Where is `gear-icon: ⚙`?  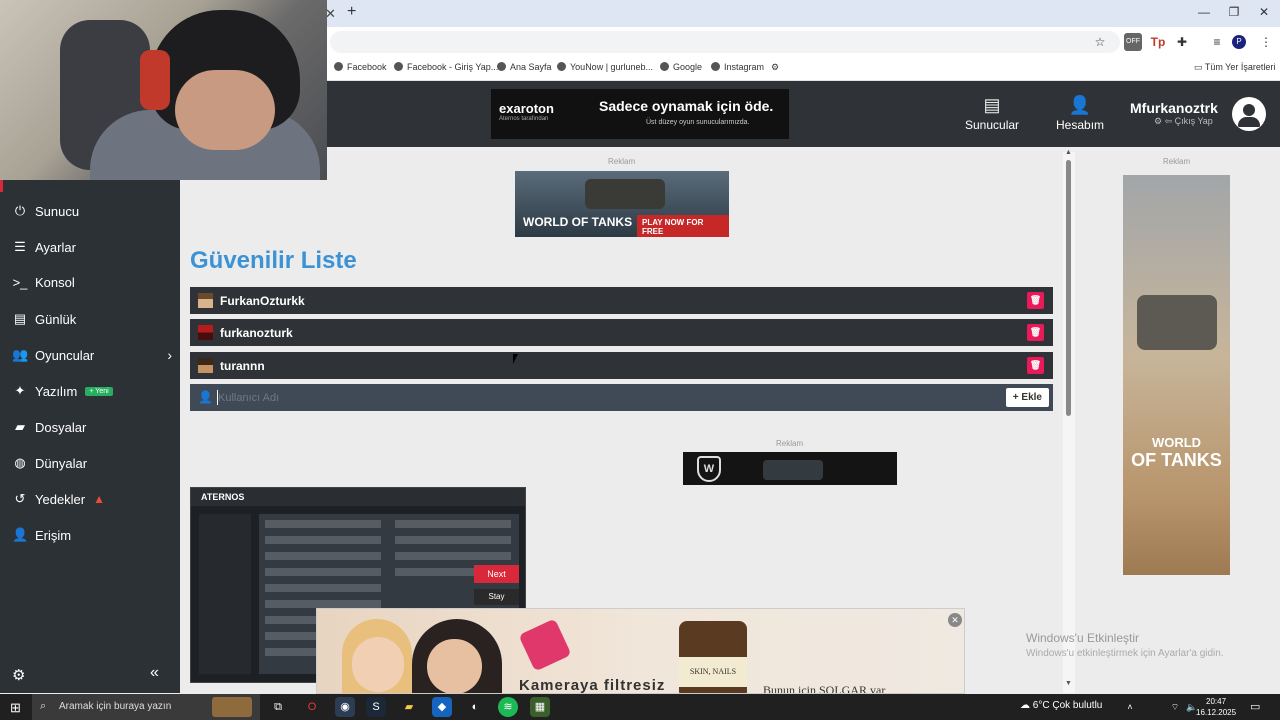 gear-icon: ⚙ is located at coordinates (18, 675).